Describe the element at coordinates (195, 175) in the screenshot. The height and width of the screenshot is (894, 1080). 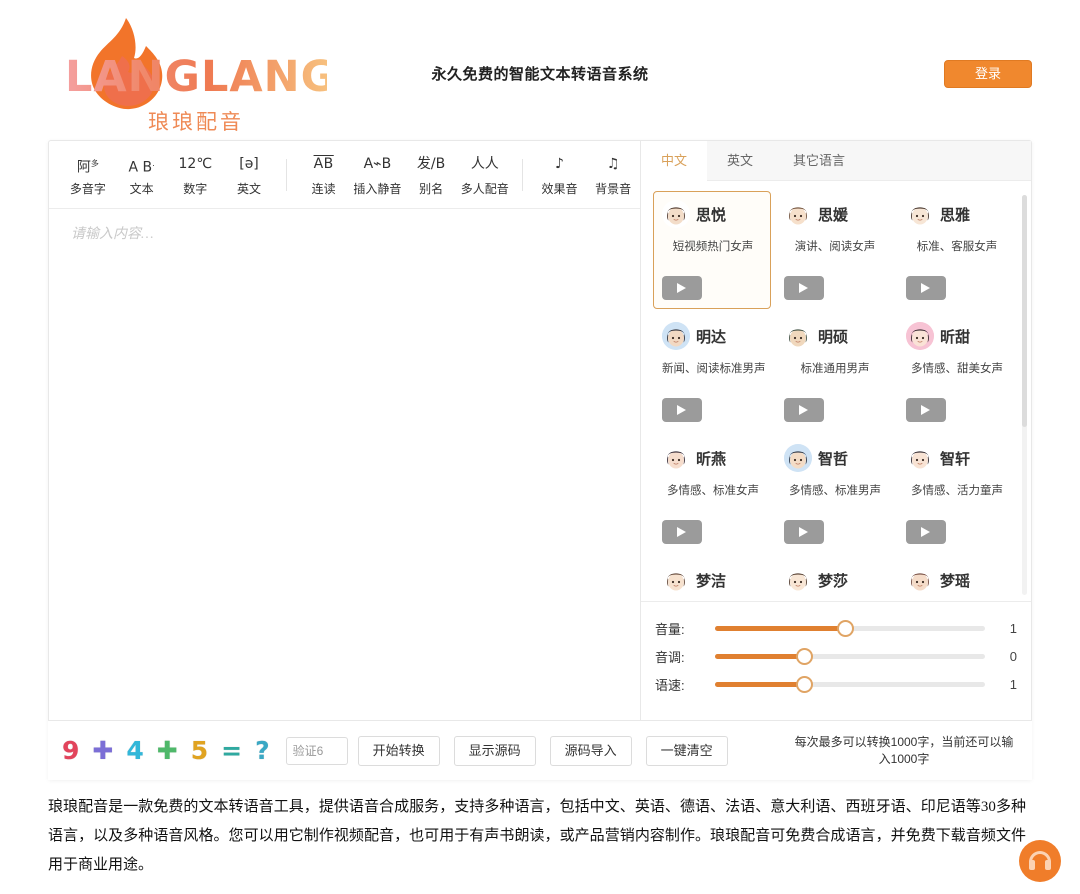
I see `tool-number: 12℃ 数字` at that location.